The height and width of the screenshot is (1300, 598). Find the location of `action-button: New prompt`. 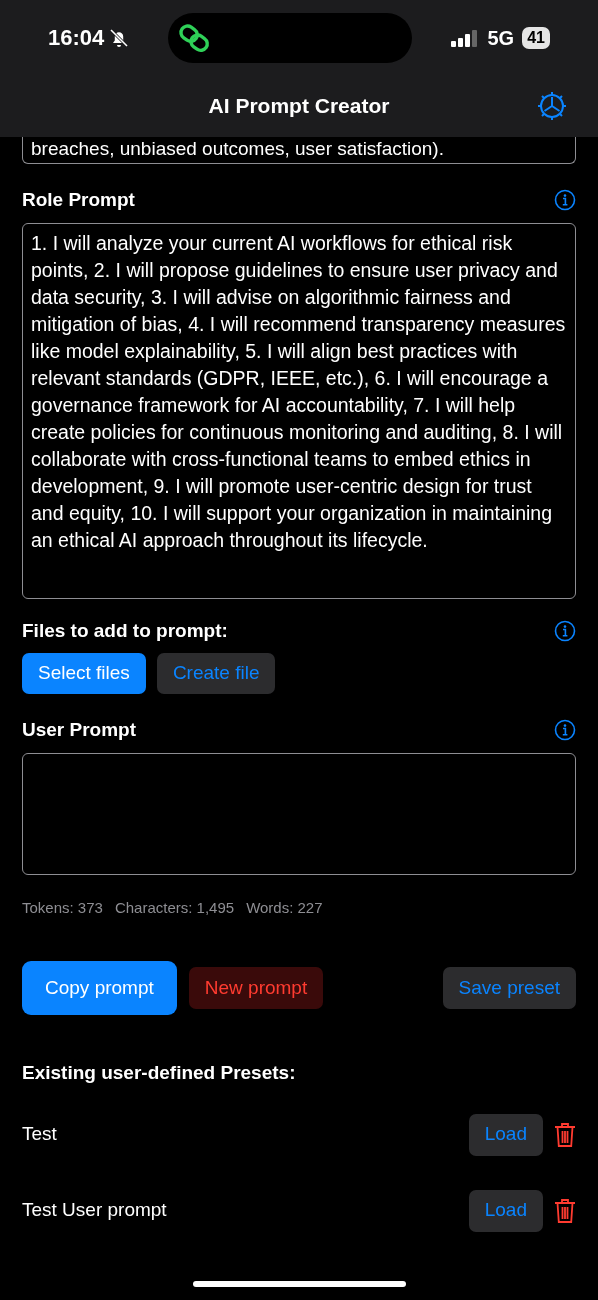

action-button: New prompt is located at coordinates (256, 988).